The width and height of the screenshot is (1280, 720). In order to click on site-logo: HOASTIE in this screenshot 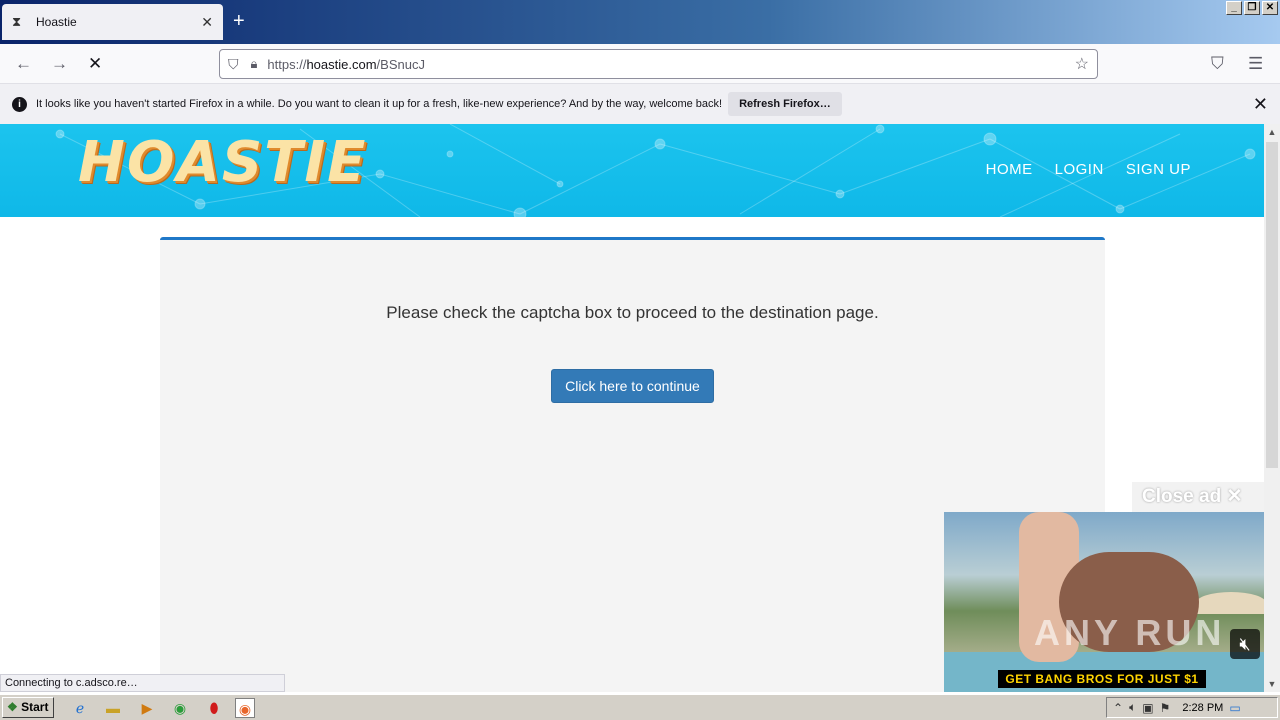, I will do `click(222, 162)`.